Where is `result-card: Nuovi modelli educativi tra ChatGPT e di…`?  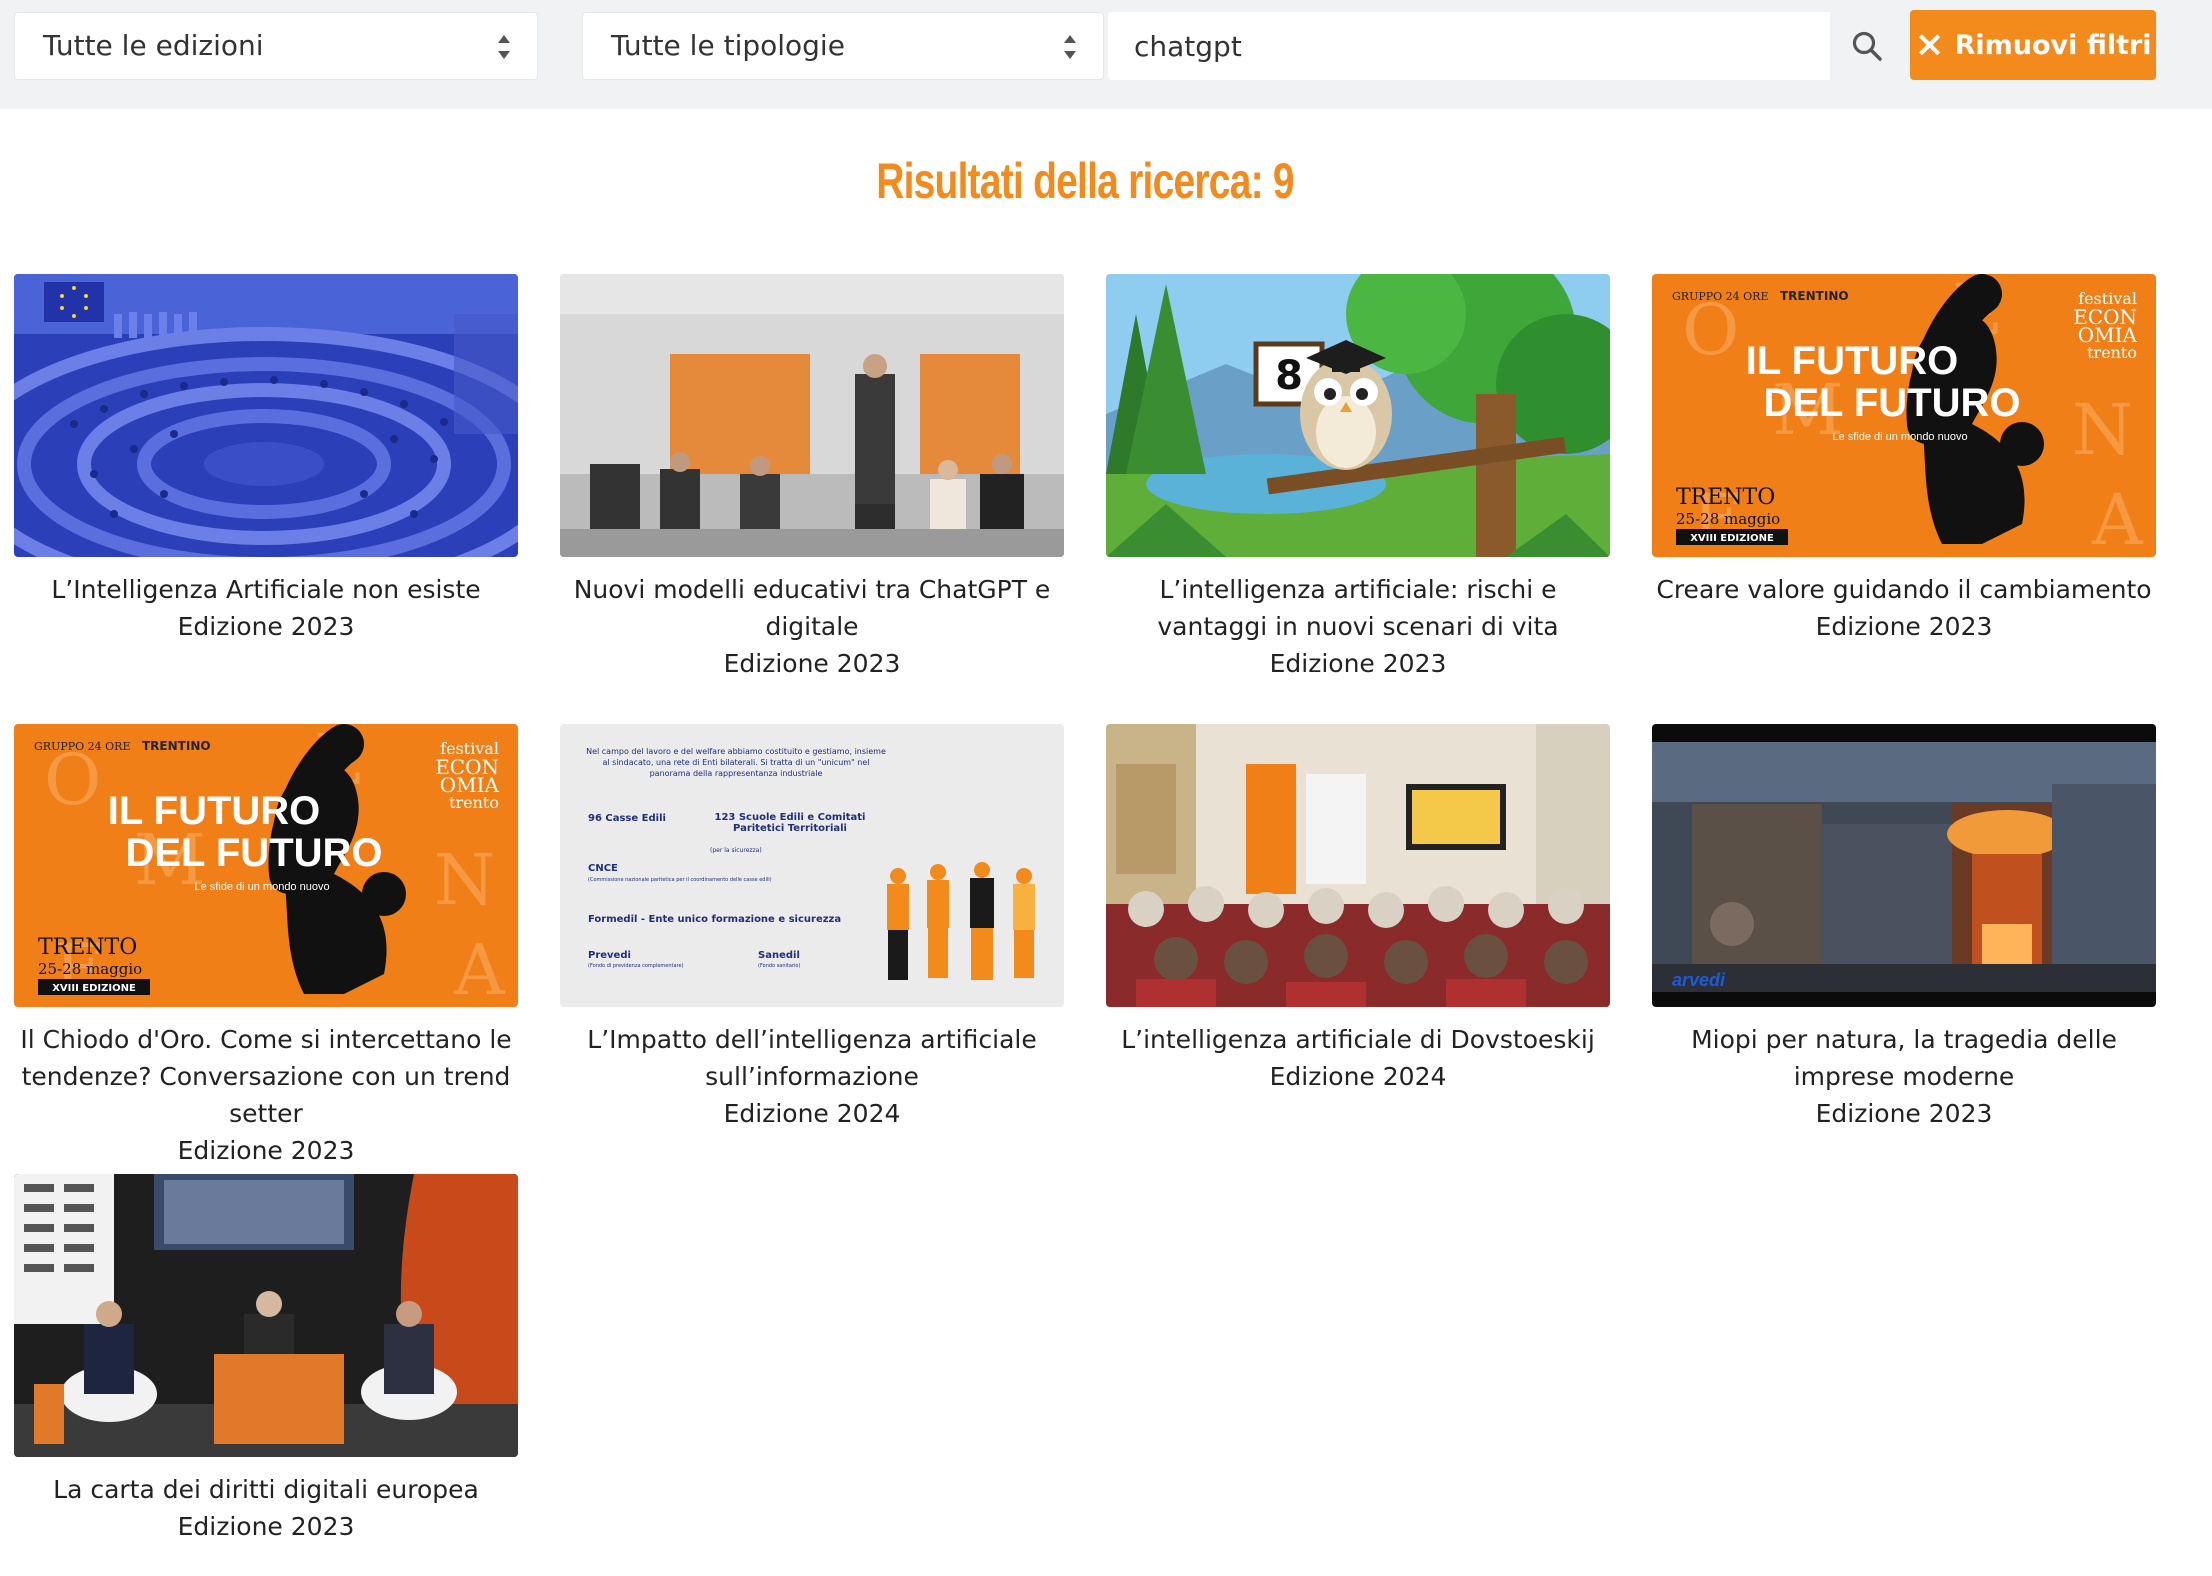
result-card: Nuovi modelli educativi tra ChatGPT e di… is located at coordinates (812, 478).